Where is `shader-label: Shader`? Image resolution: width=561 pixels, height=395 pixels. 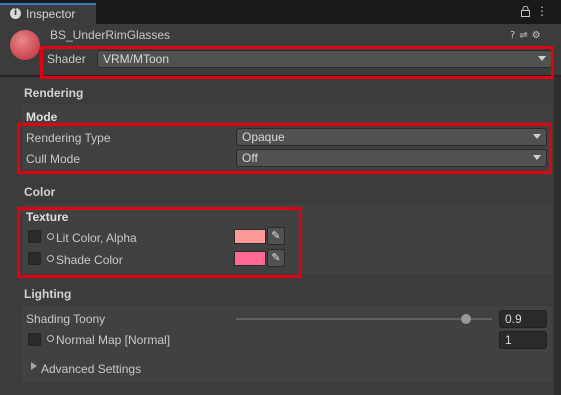
shader-label: Shader is located at coordinates (66, 59).